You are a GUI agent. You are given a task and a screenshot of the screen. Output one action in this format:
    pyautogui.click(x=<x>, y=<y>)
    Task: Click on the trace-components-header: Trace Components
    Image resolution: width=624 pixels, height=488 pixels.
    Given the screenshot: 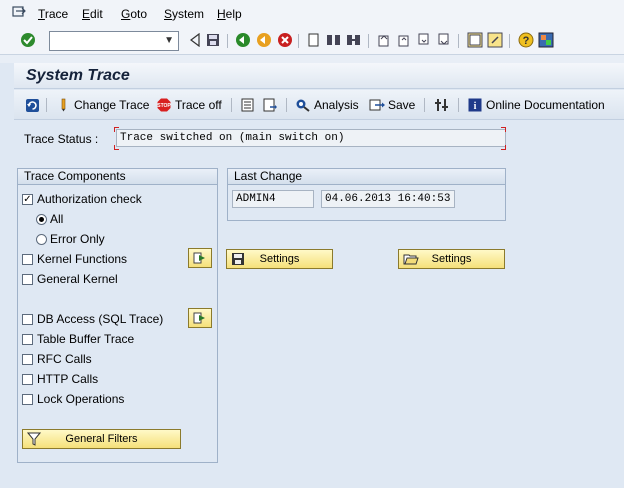 What is the action you would take?
    pyautogui.click(x=117, y=177)
    